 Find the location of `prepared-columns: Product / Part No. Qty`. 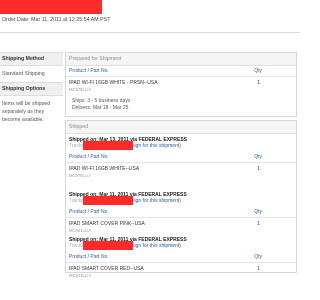

prepared-columns: Product / Part No. Qty is located at coordinates (181, 71).